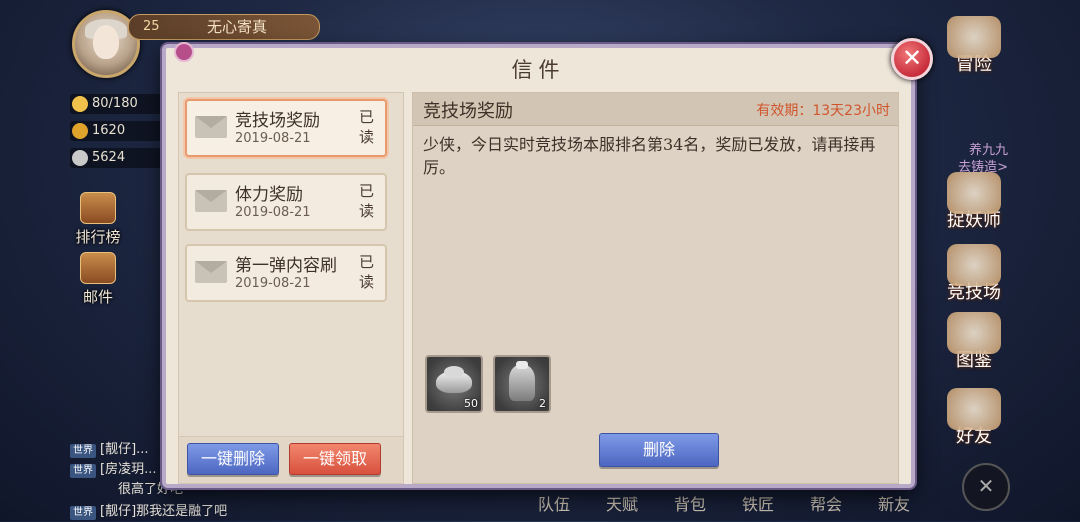  What do you see at coordinates (974, 37) in the screenshot?
I see `adventure-icon` at bounding box center [974, 37].